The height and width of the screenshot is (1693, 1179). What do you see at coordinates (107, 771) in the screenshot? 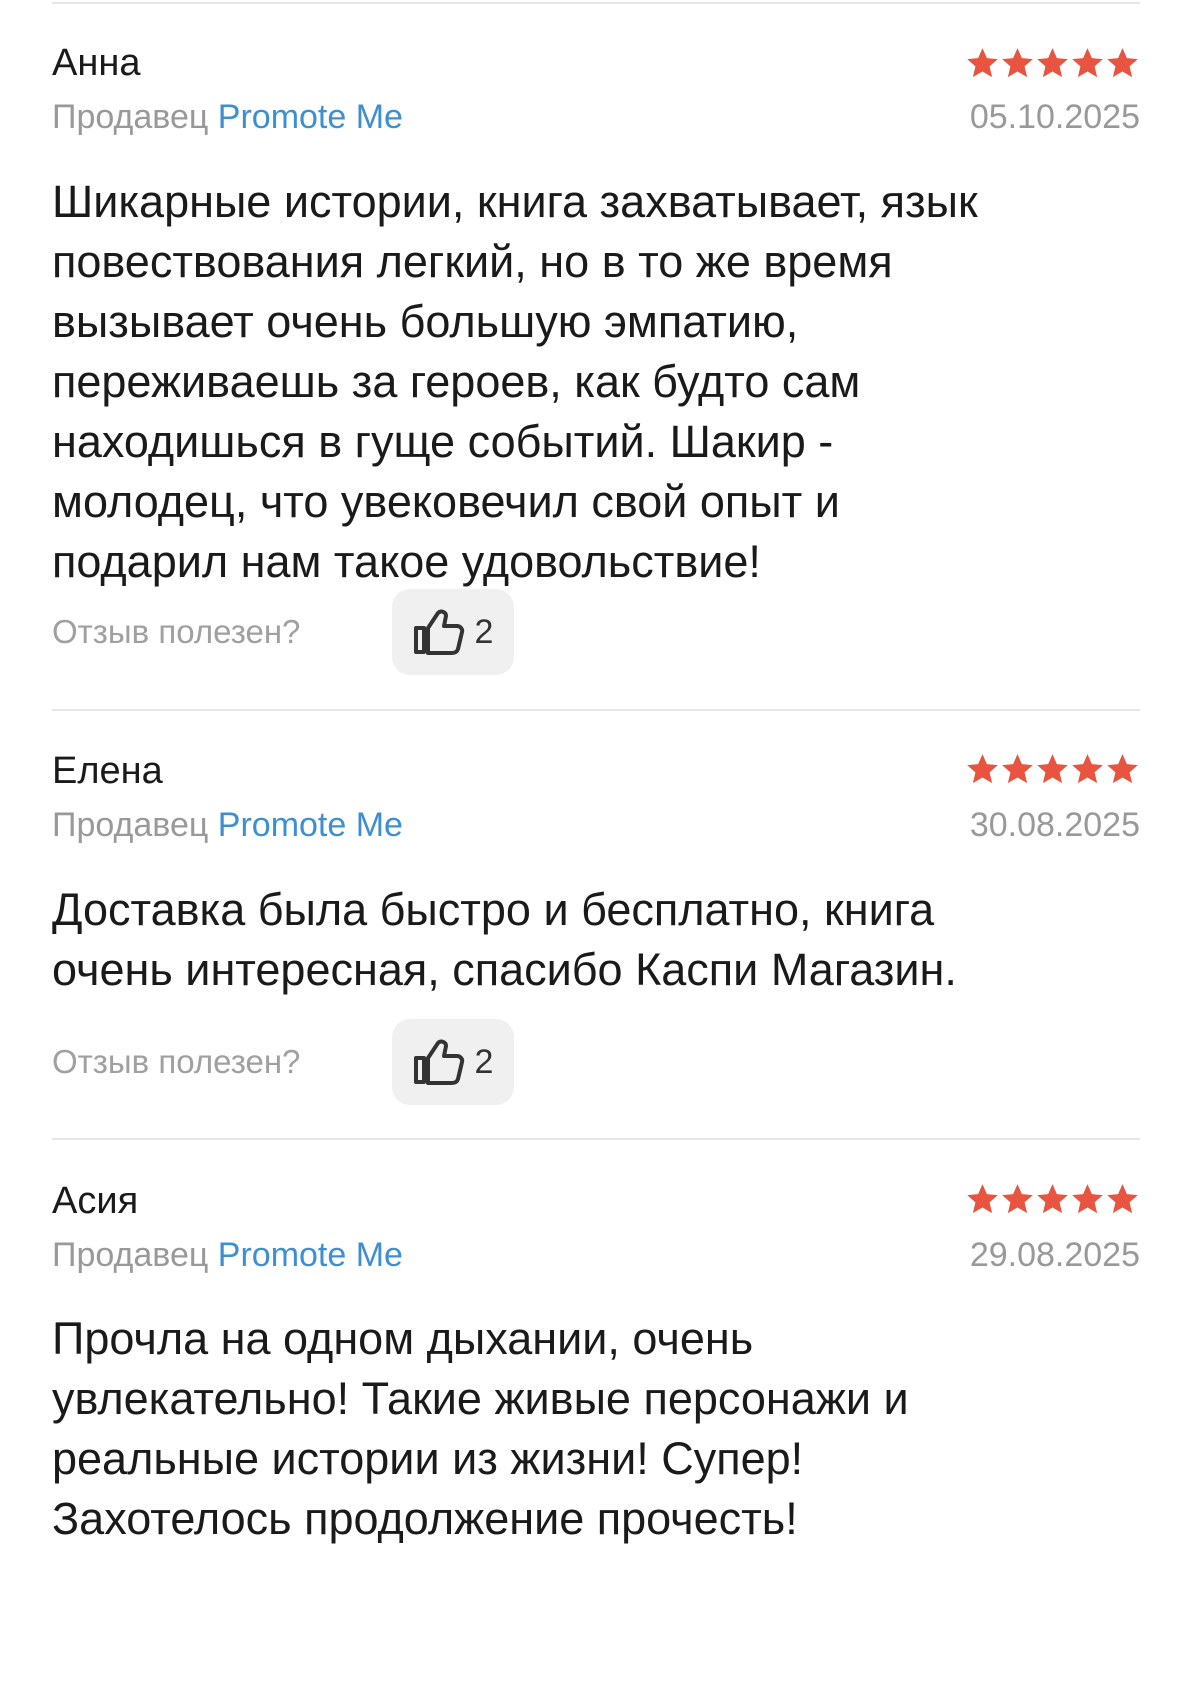
I see `review-author: Елена` at bounding box center [107, 771].